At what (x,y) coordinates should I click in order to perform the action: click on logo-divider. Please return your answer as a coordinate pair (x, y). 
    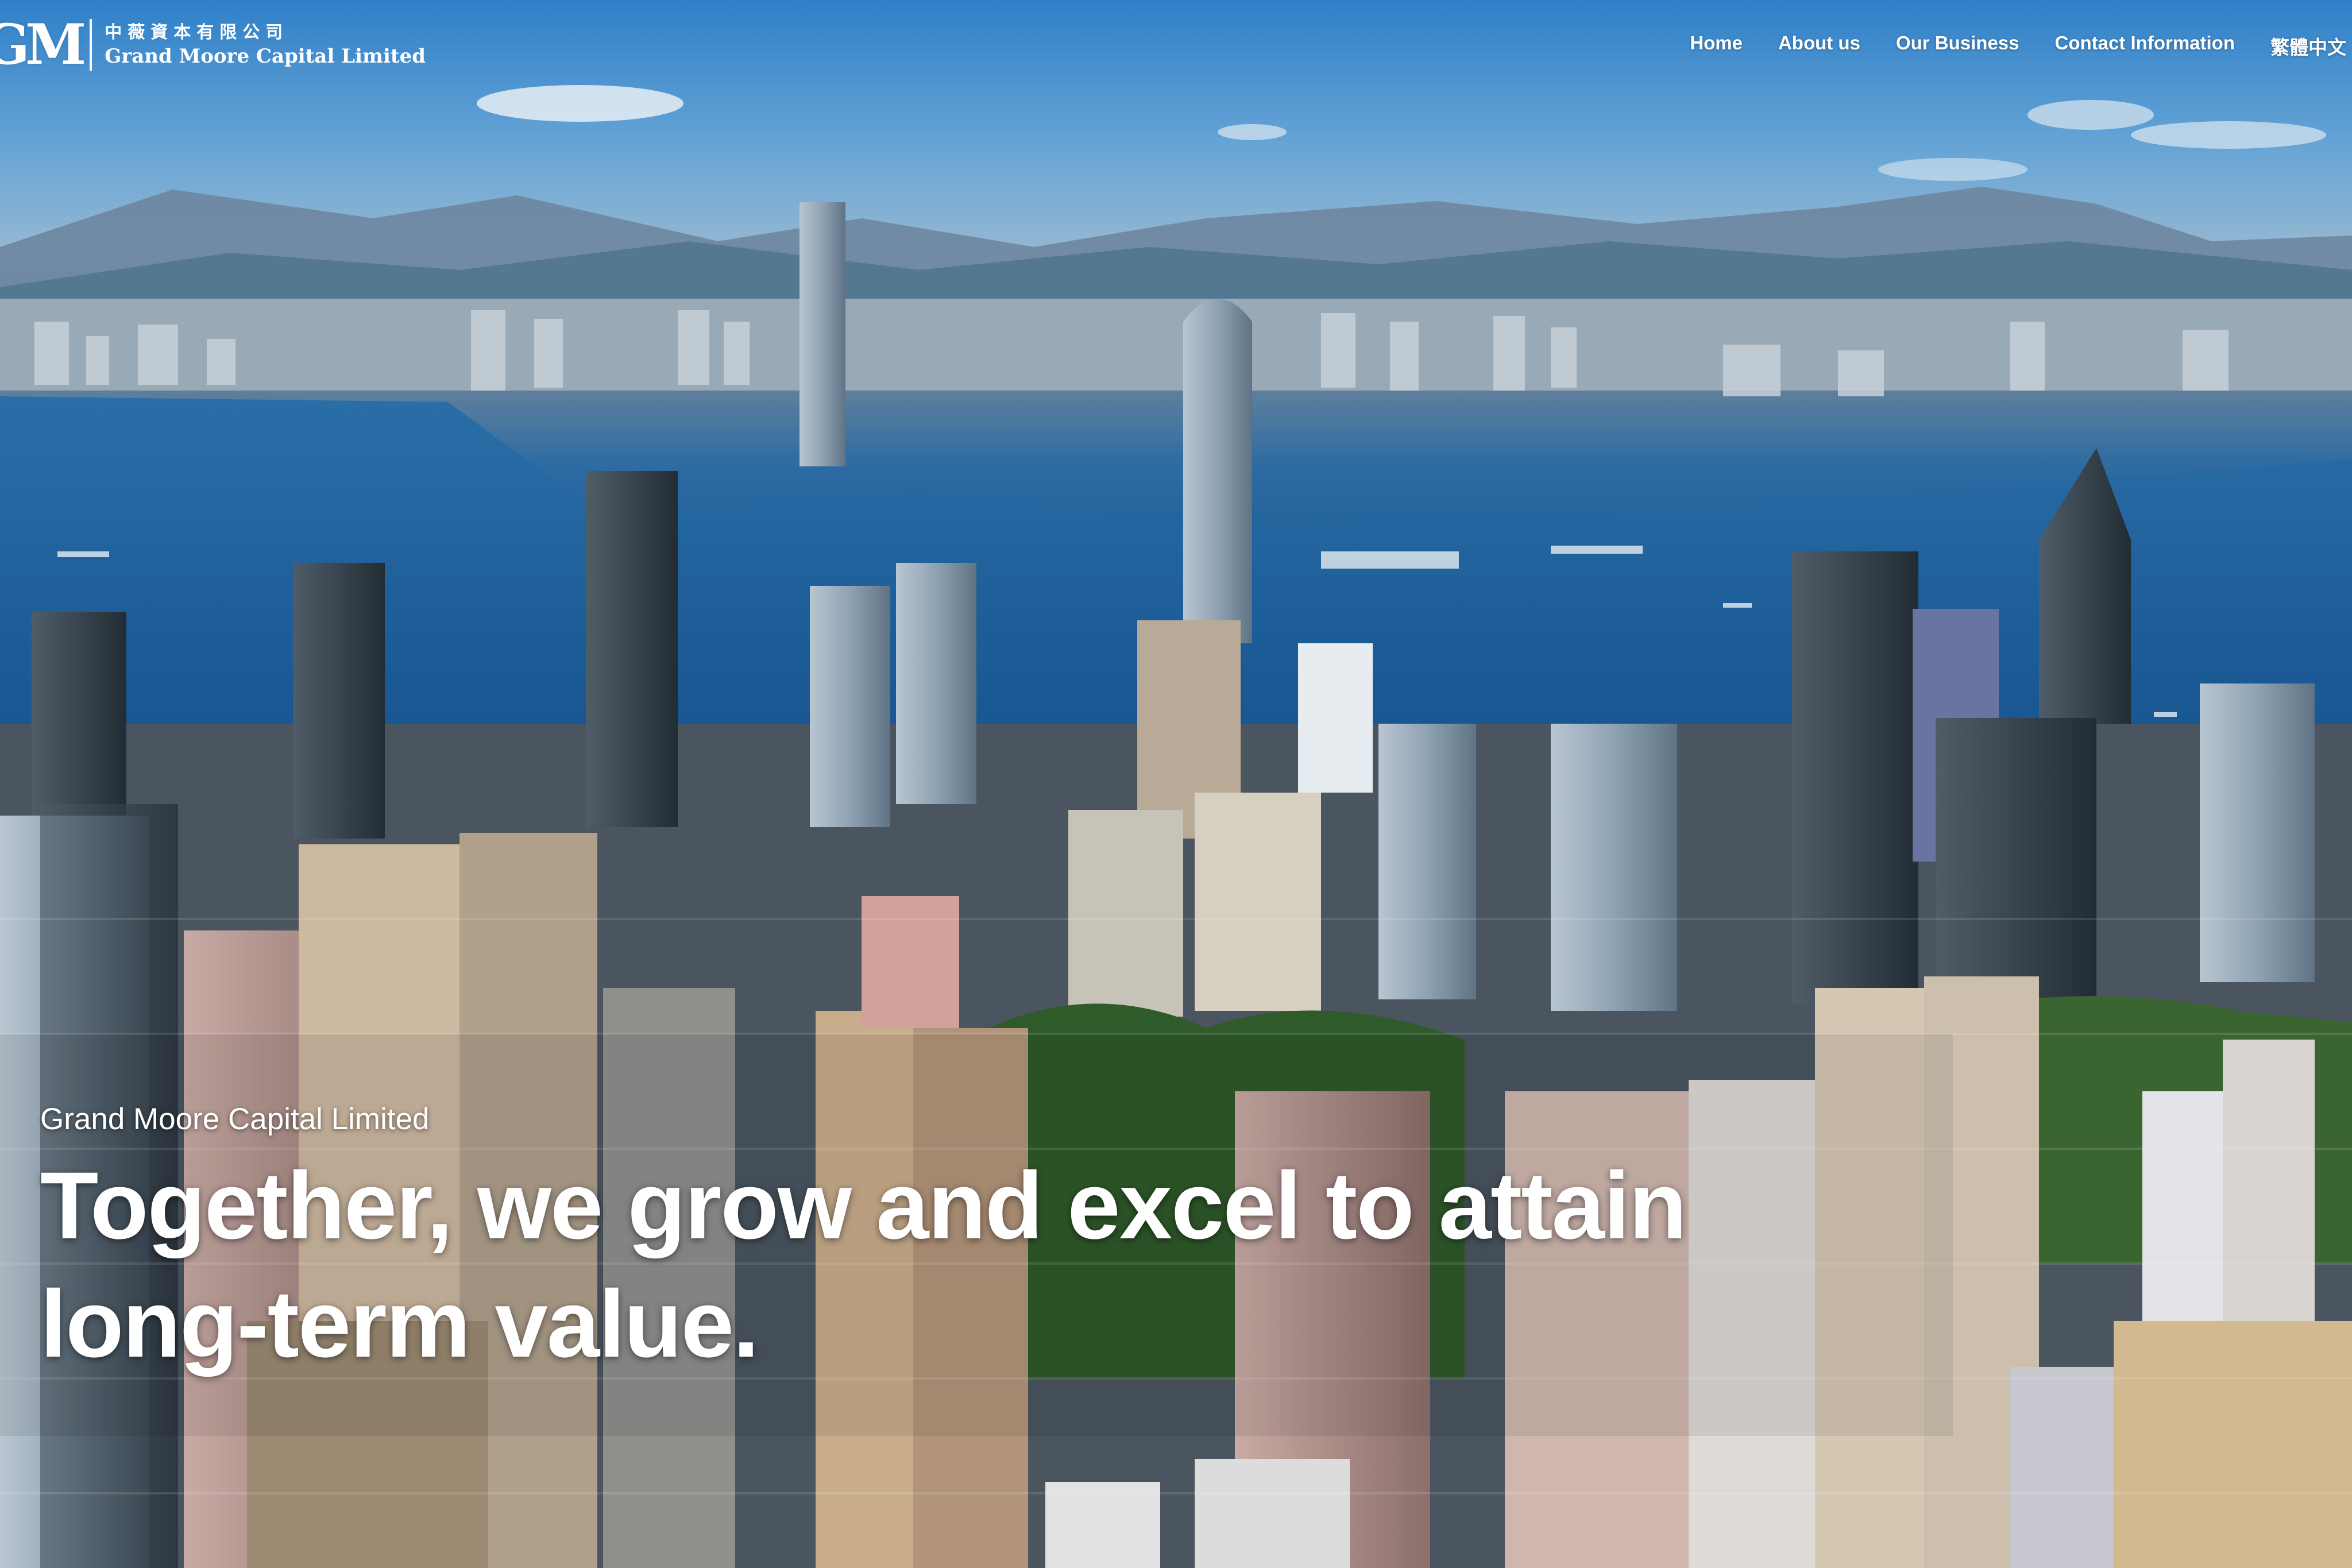
    Looking at the image, I should click on (91, 45).